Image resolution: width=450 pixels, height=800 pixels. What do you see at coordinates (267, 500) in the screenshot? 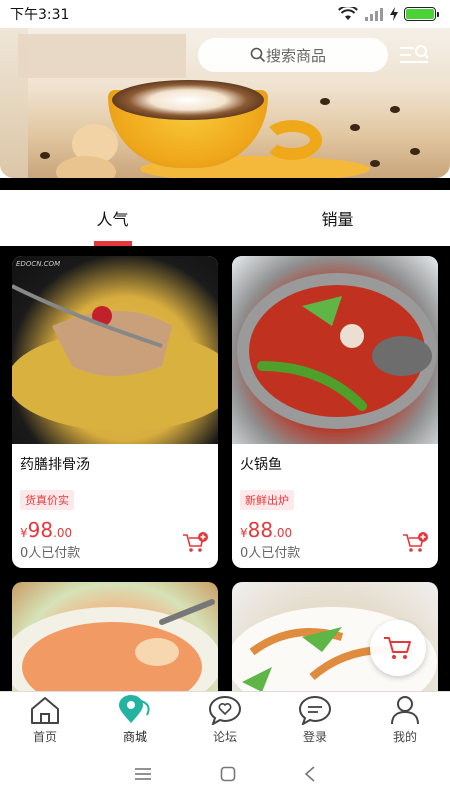
I see `product-tag: 新鲜出炉` at bounding box center [267, 500].